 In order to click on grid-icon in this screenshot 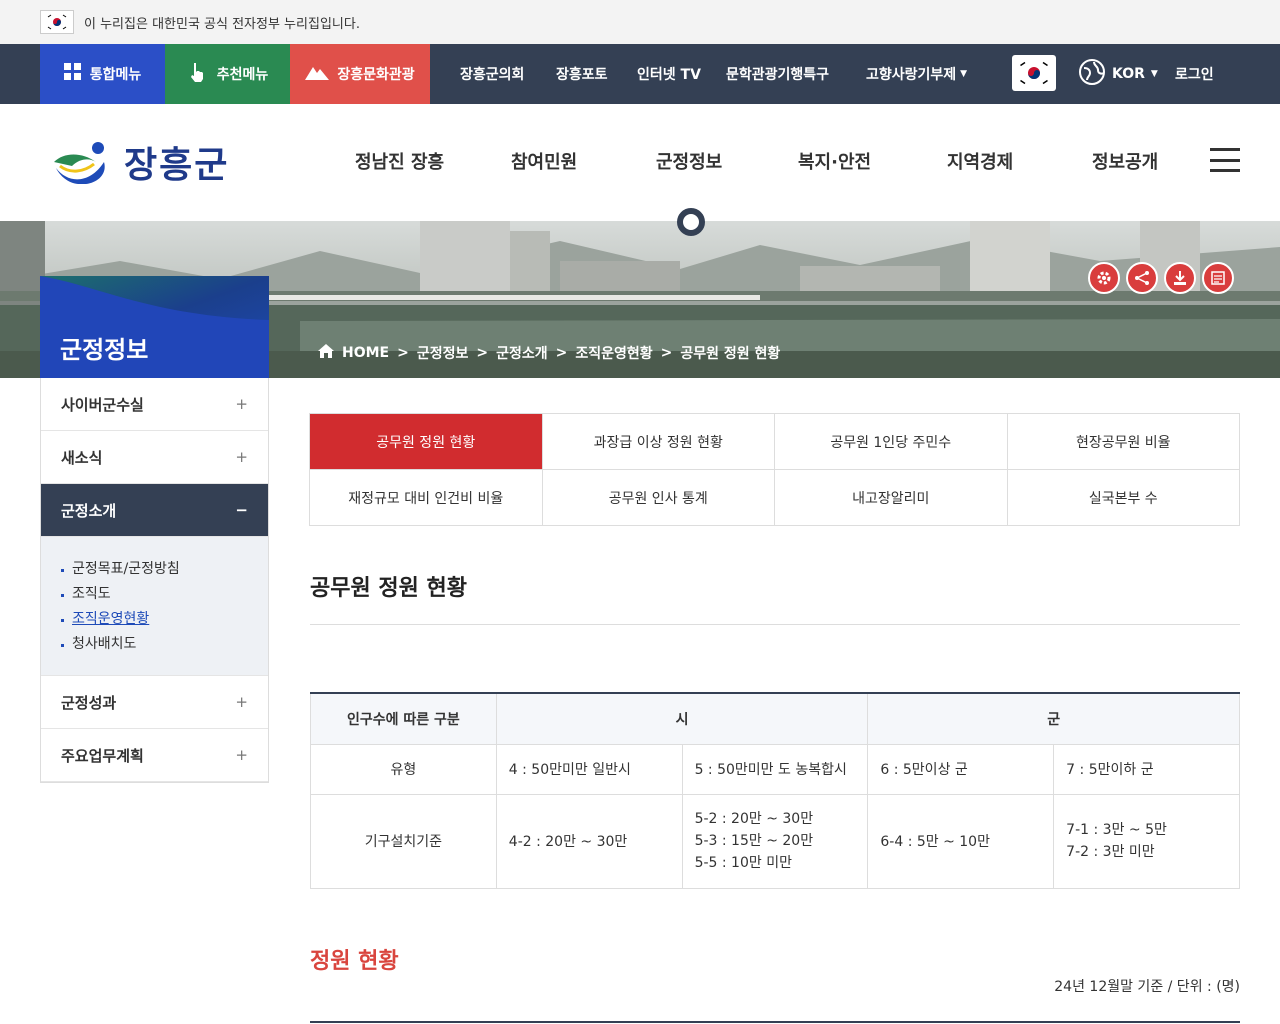, I will do `click(72, 74)`.